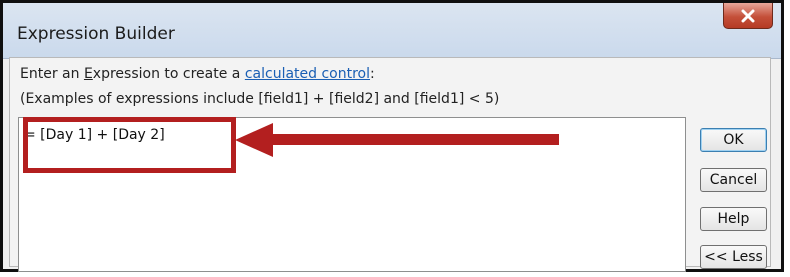  I want to click on ok-button: OK, so click(733, 140).